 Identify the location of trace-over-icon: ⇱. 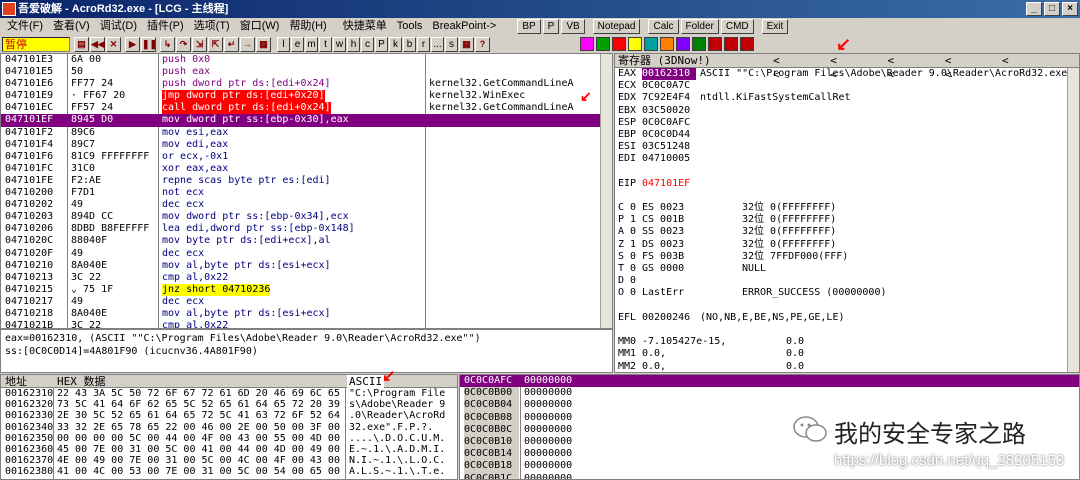
(215, 44).